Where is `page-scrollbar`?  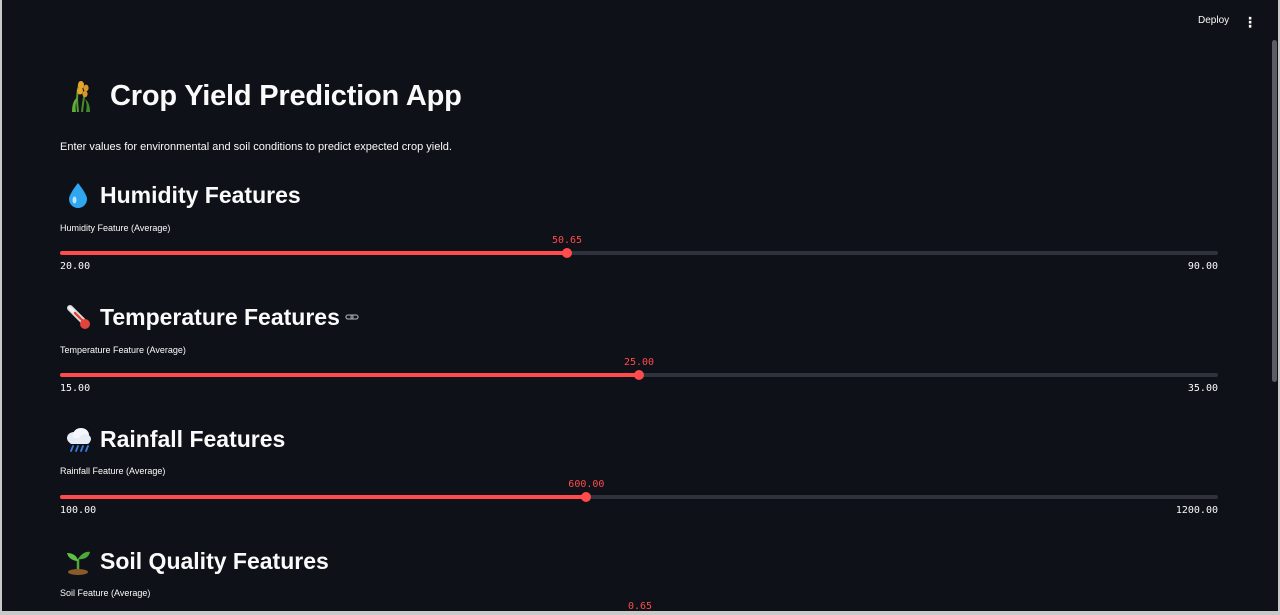
page-scrollbar is located at coordinates (1274, 211).